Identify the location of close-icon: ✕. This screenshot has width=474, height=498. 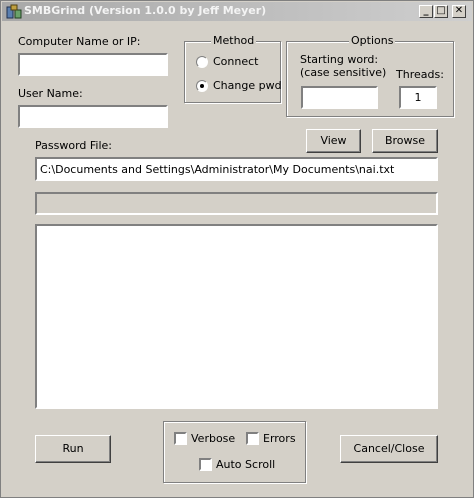
(459, 10).